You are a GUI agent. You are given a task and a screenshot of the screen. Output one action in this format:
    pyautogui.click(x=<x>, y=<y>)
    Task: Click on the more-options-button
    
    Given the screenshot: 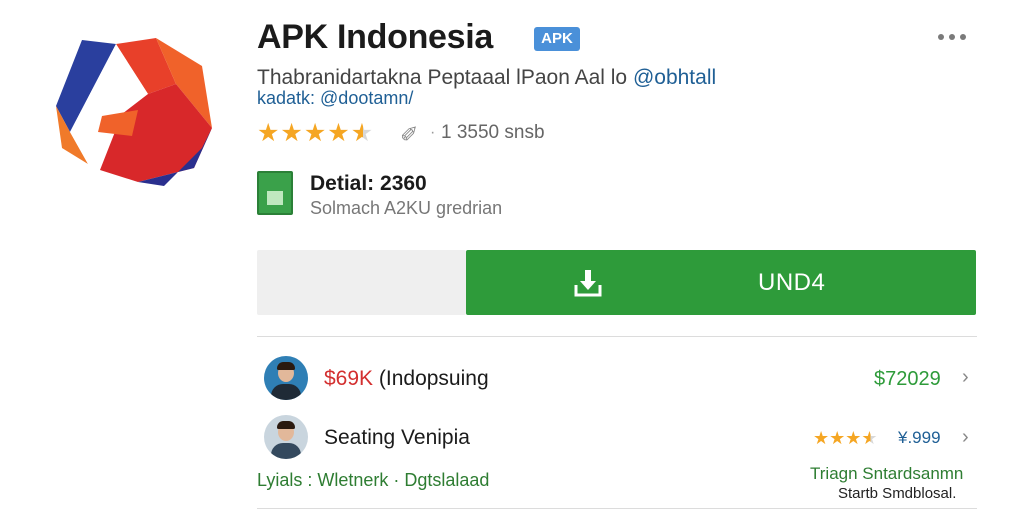 What is the action you would take?
    pyautogui.click(x=952, y=37)
    